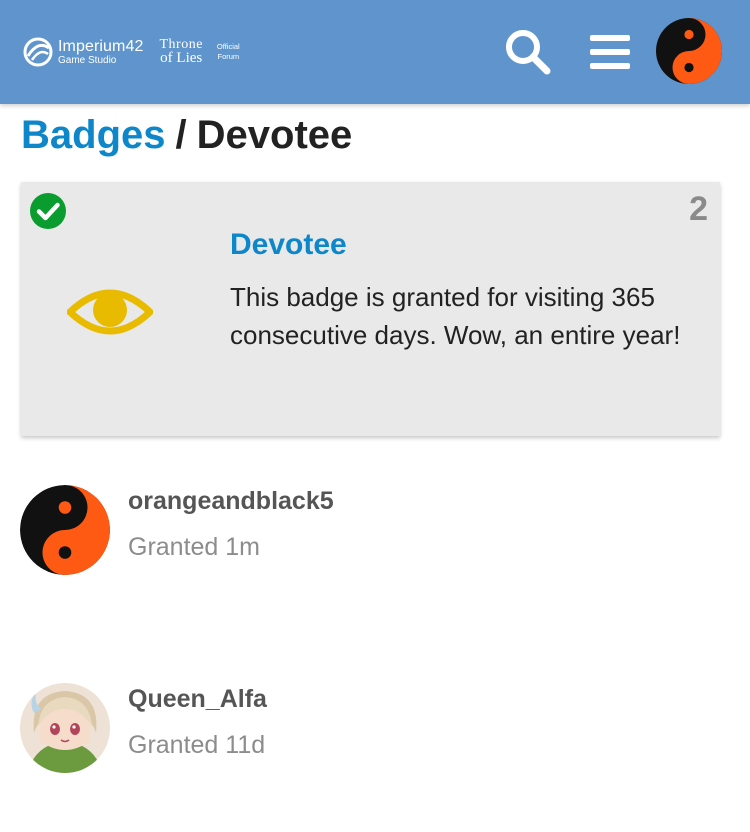 This screenshot has height=832, width=750. What do you see at coordinates (698, 209) in the screenshot?
I see `badge-grant-count: 2` at bounding box center [698, 209].